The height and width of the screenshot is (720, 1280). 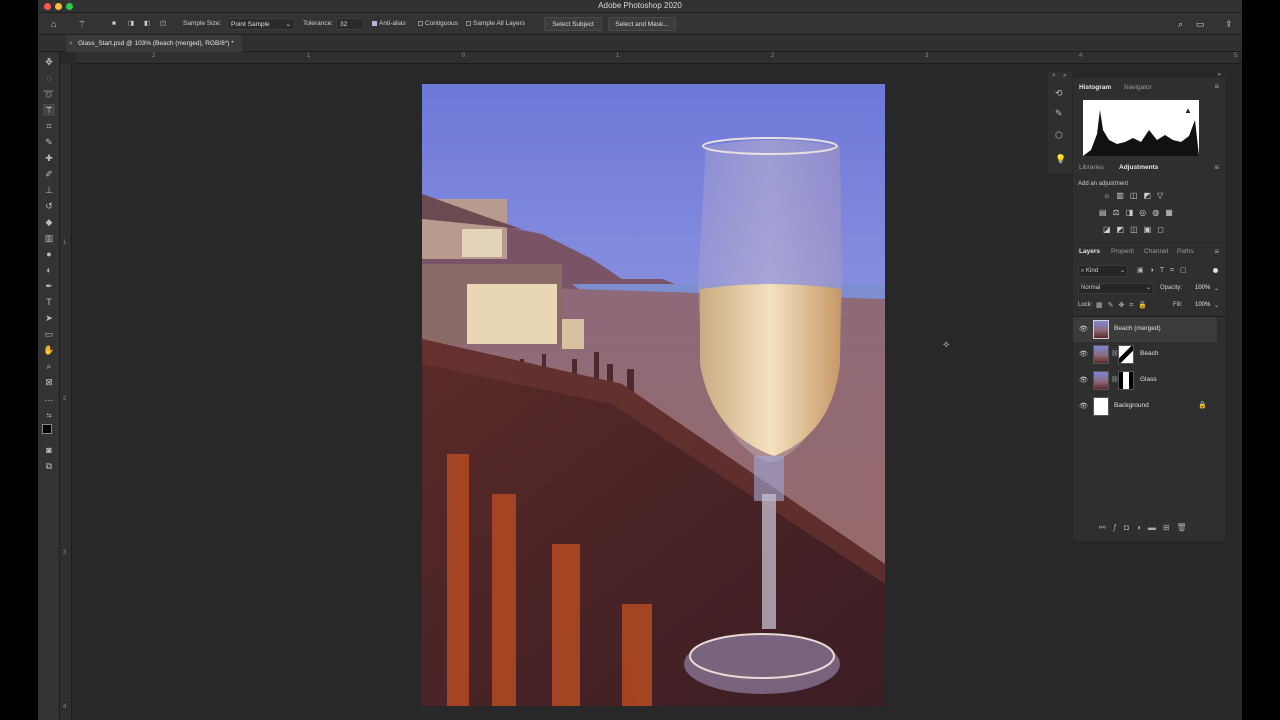 What do you see at coordinates (1081, 56) in the screenshot?
I see `ruler-tick-label: 4` at bounding box center [1081, 56].